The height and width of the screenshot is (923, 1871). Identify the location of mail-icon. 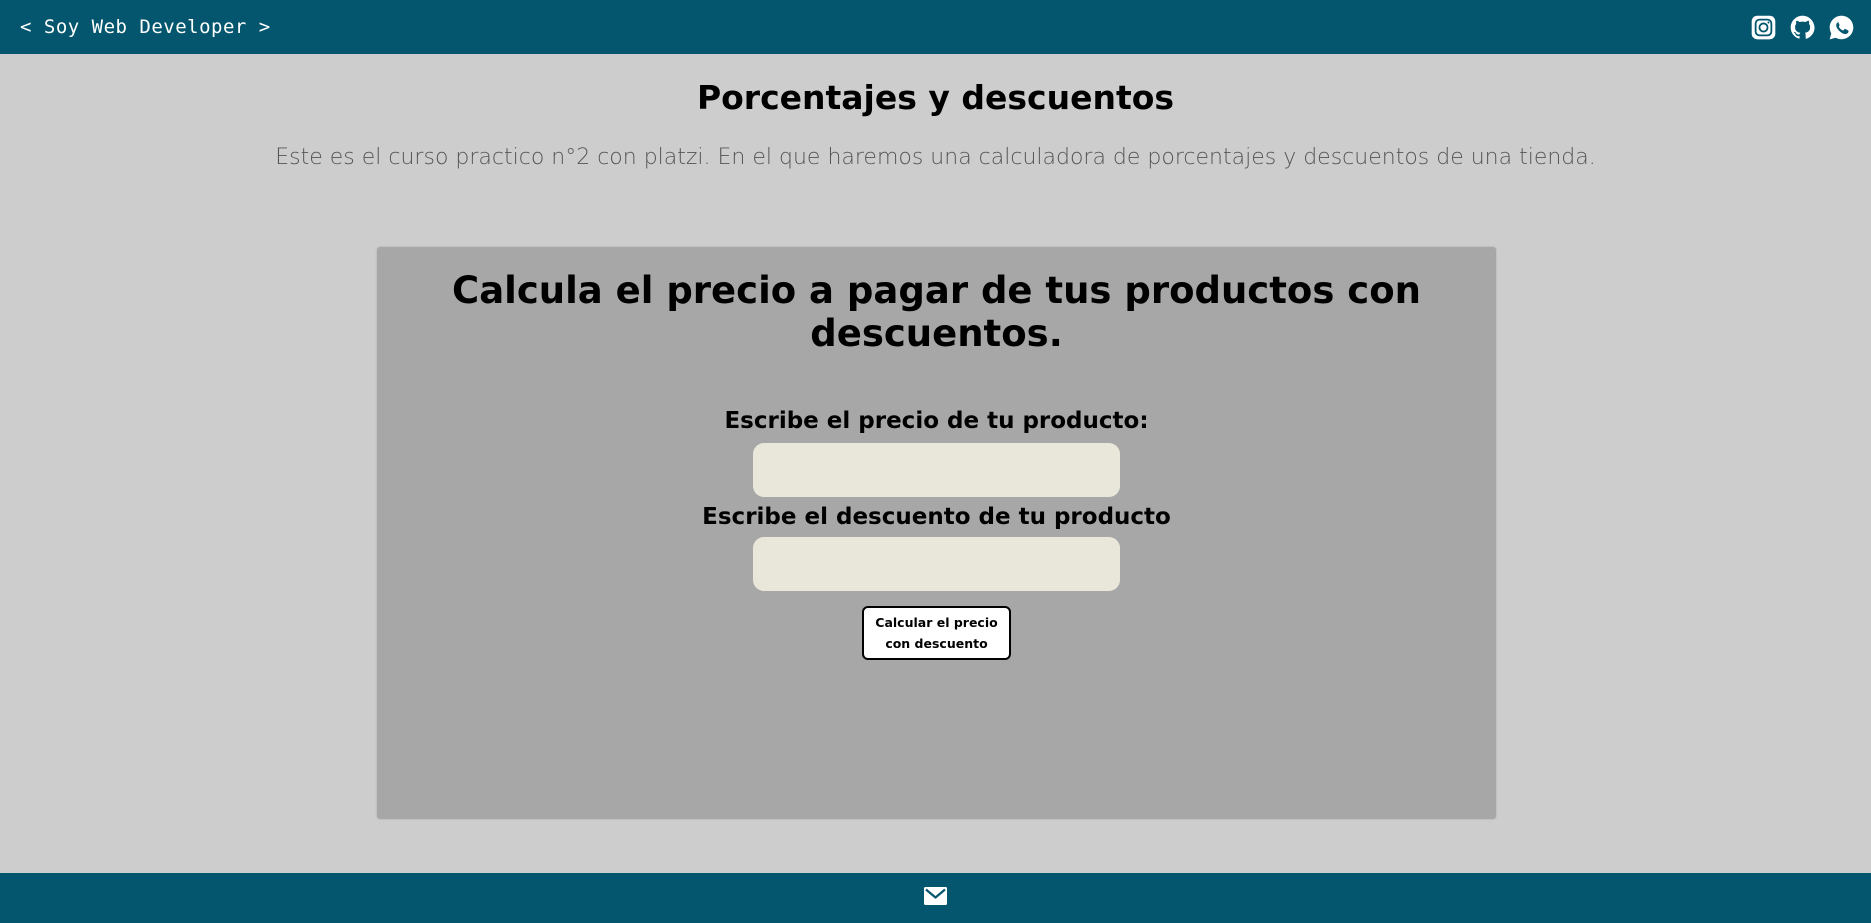
(935, 896).